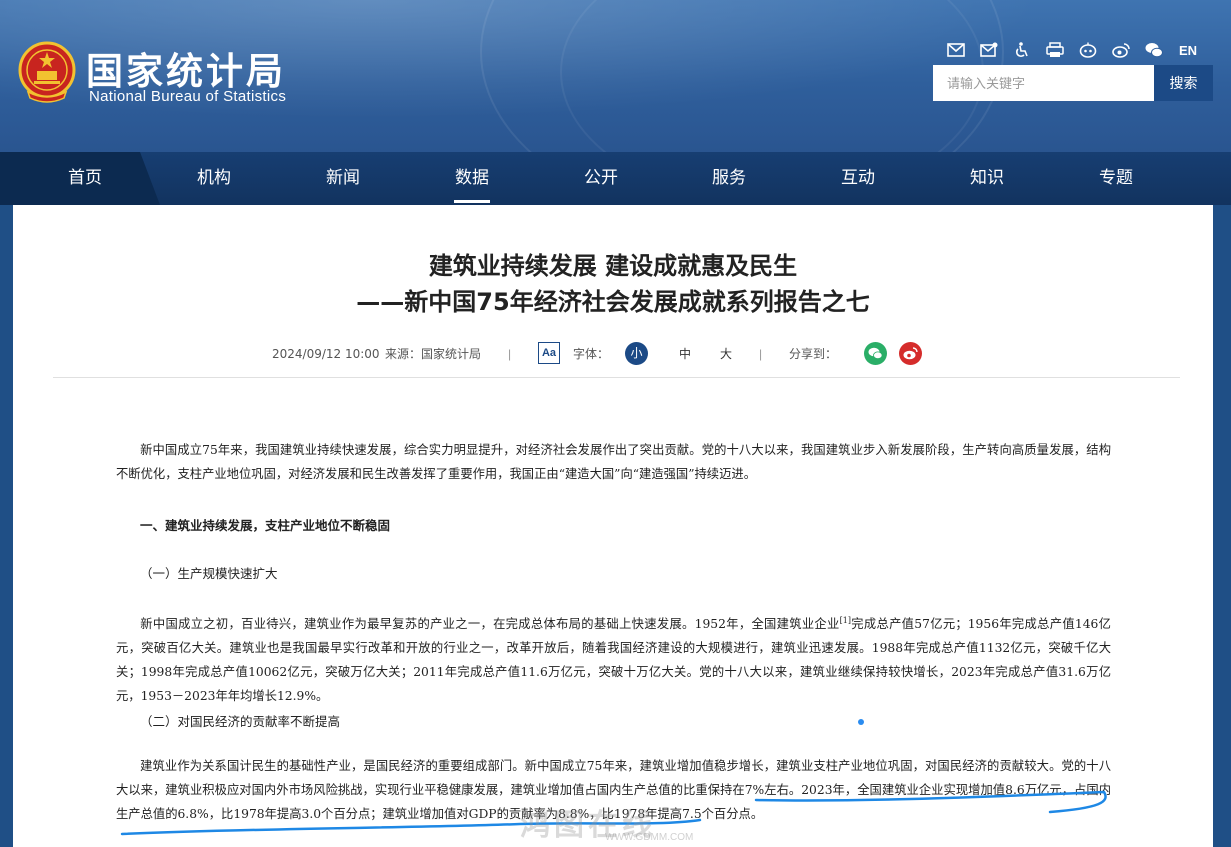 This screenshot has height=847, width=1231. I want to click on subsection-heading: （一）生产规模快速扩大, so click(209, 573).